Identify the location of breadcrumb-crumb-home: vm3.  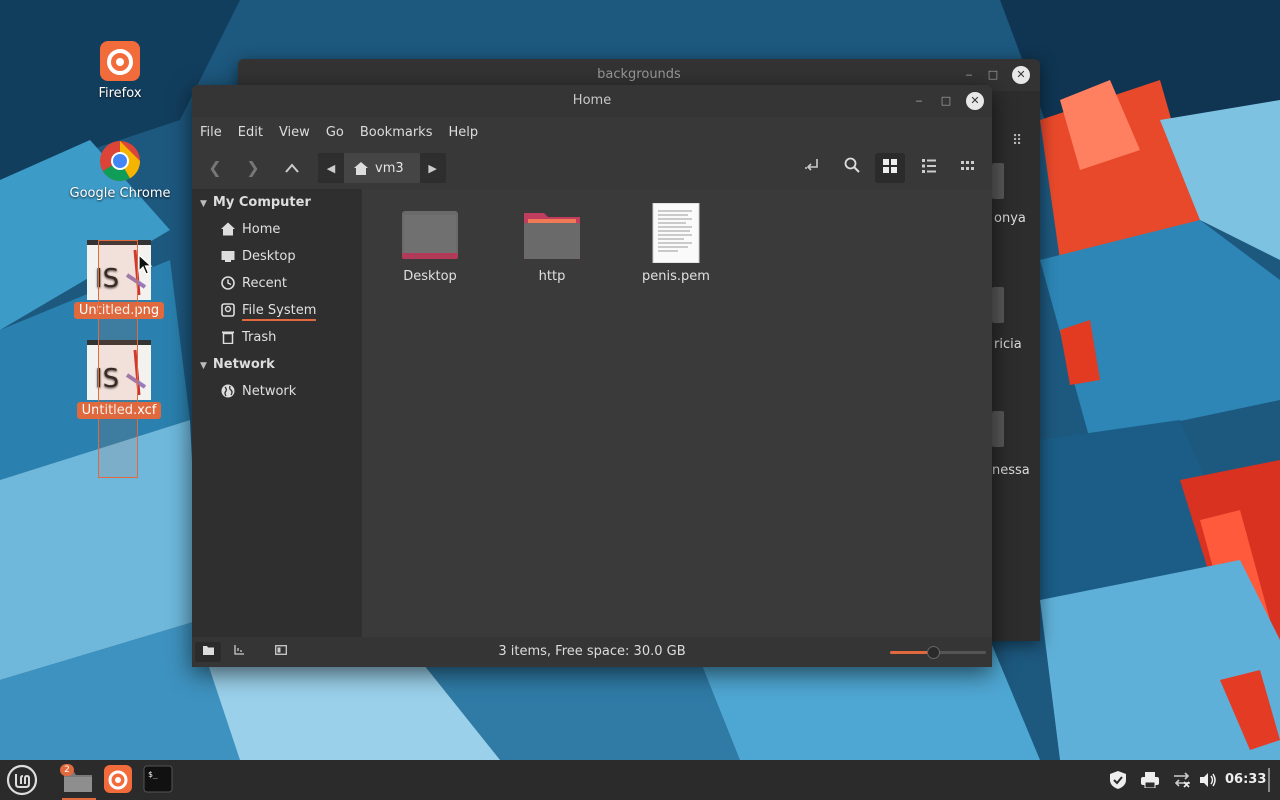
(382, 168).